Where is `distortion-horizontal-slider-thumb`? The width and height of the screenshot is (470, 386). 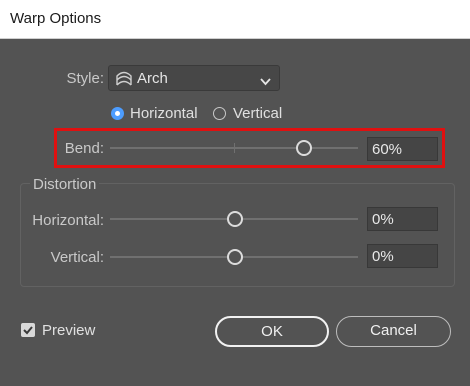
distortion-horizontal-slider-thumb is located at coordinates (235, 219).